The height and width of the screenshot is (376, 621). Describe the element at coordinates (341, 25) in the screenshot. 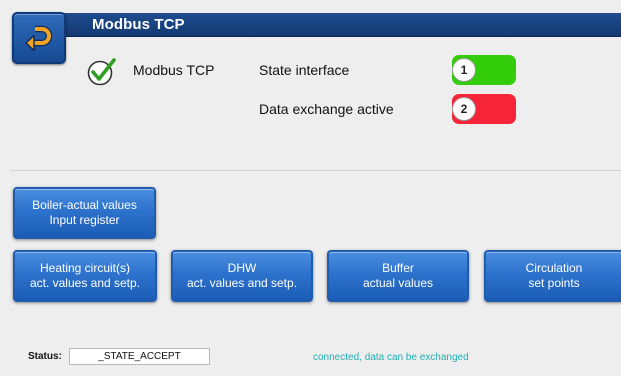

I see `title-bar: Modbus TCP` at that location.